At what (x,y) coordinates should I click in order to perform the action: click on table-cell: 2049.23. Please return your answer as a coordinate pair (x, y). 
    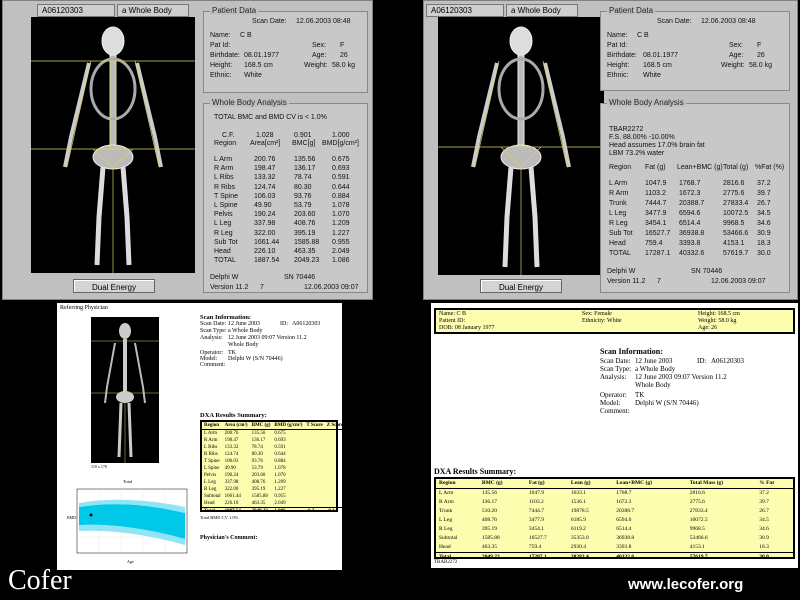
    Looking at the image, I should click on (502, 557).